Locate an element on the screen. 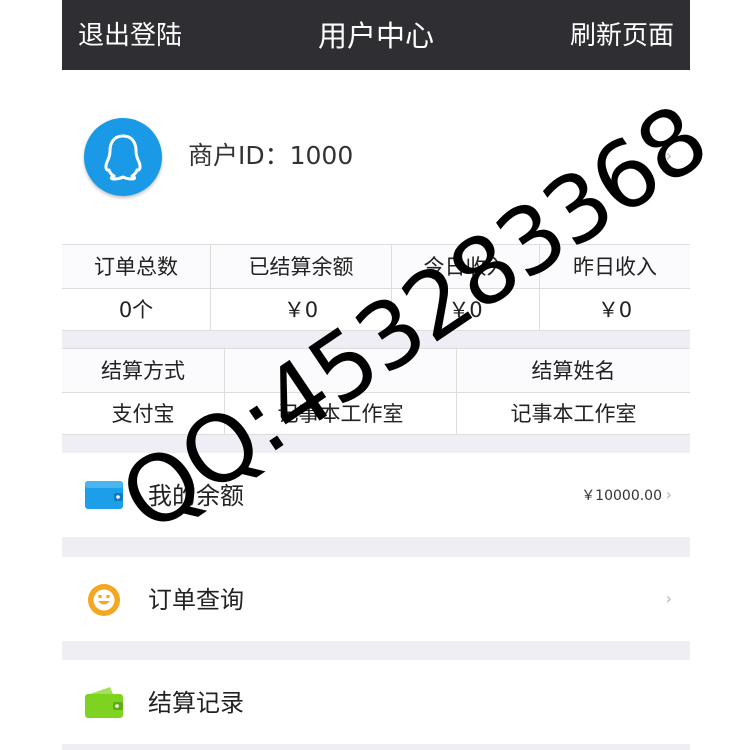 The height and width of the screenshot is (750, 750). top-nav-bar: 退出登陆 用户中心 刷新页面 is located at coordinates (376, 35).